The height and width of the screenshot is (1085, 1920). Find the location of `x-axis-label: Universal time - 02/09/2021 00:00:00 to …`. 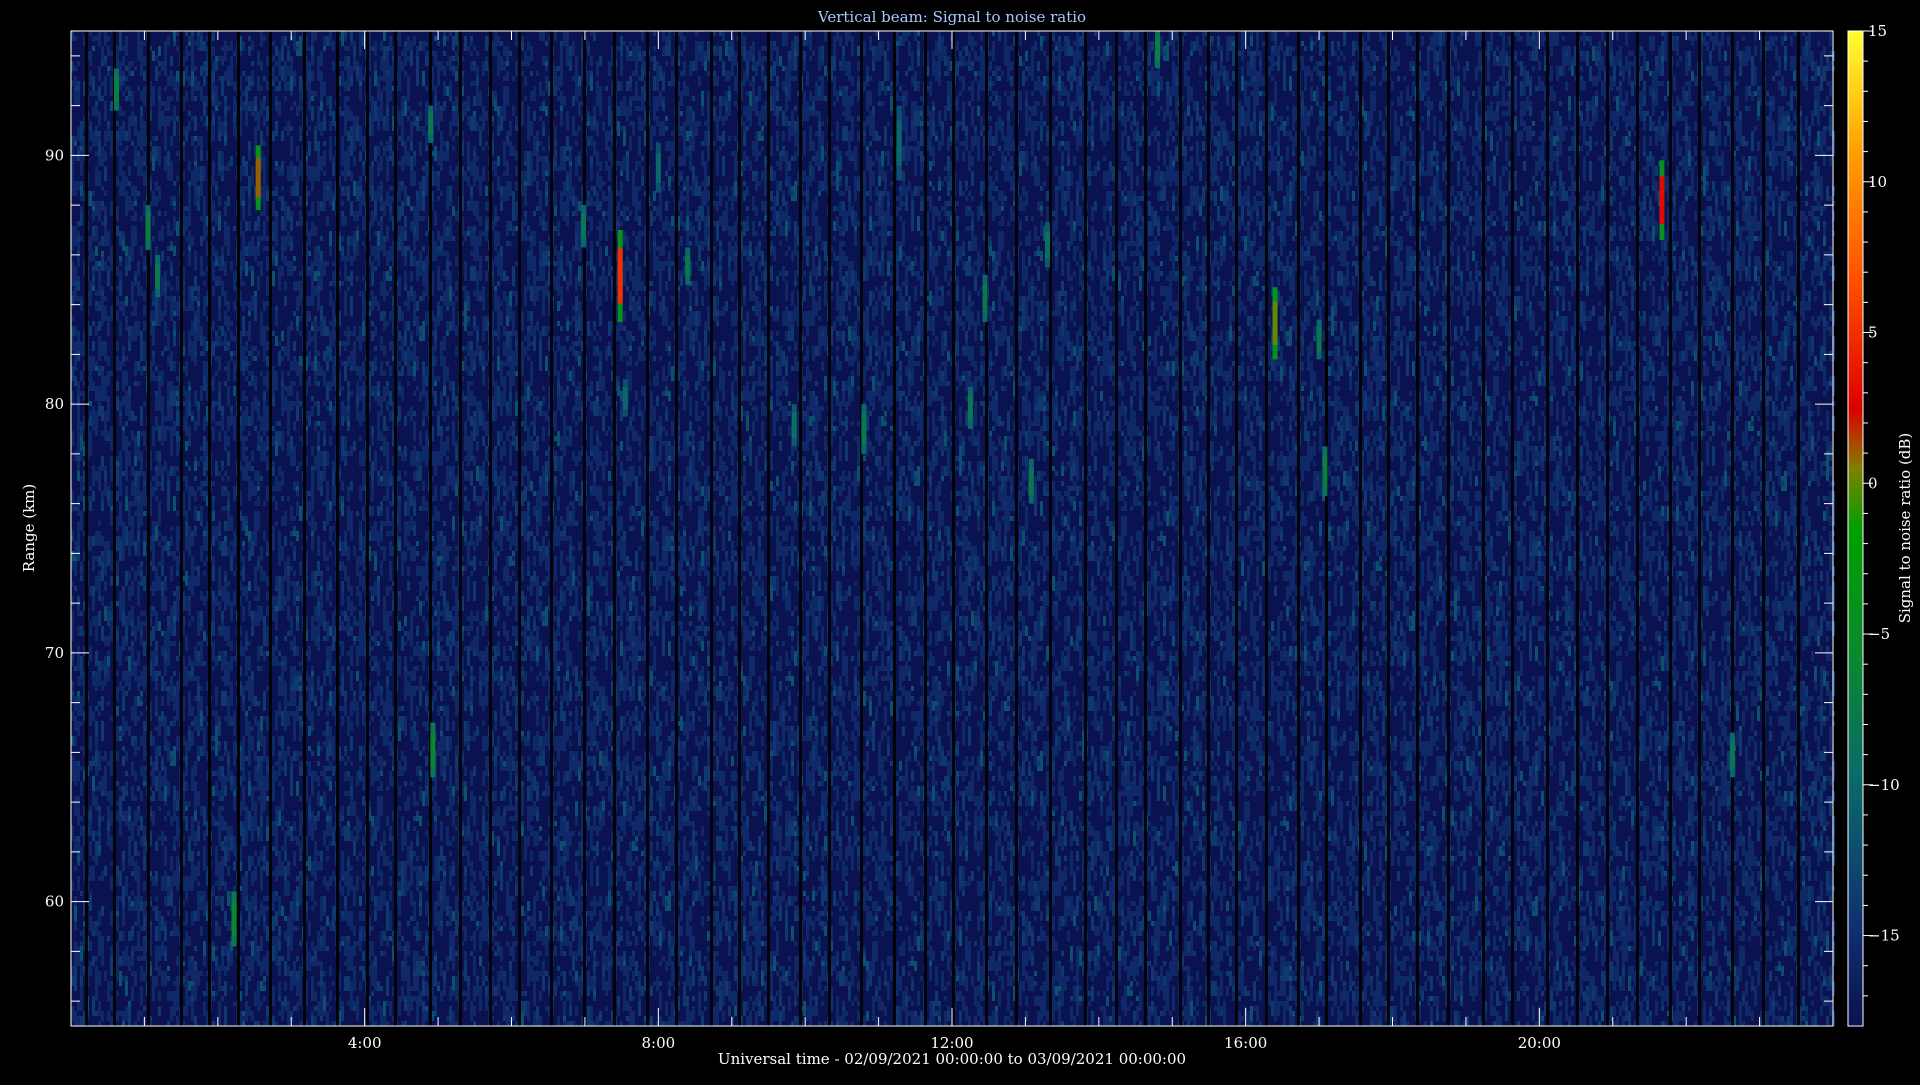

x-axis-label: Universal time - 02/09/2021 00:00:00 to … is located at coordinates (952, 1059).